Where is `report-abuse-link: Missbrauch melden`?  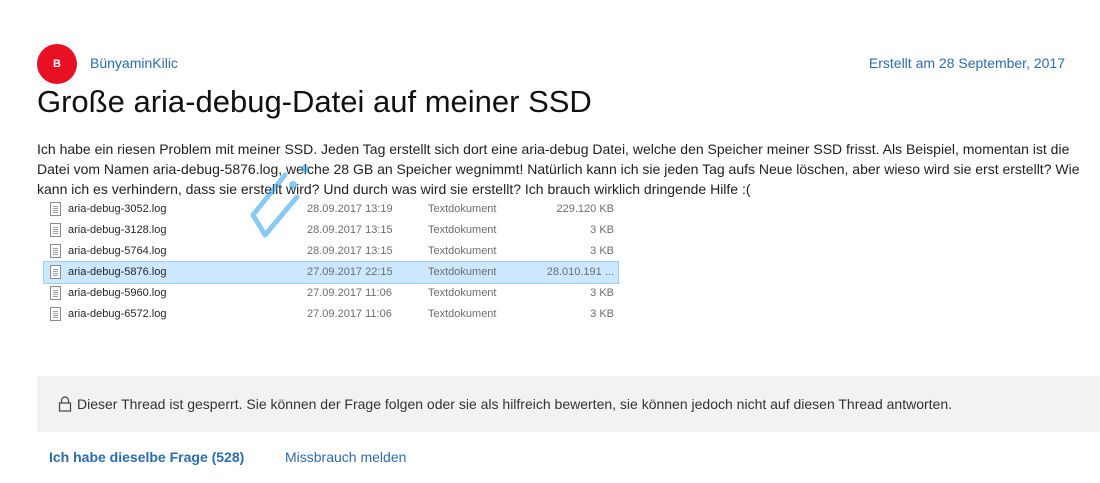 report-abuse-link: Missbrauch melden is located at coordinates (345, 457).